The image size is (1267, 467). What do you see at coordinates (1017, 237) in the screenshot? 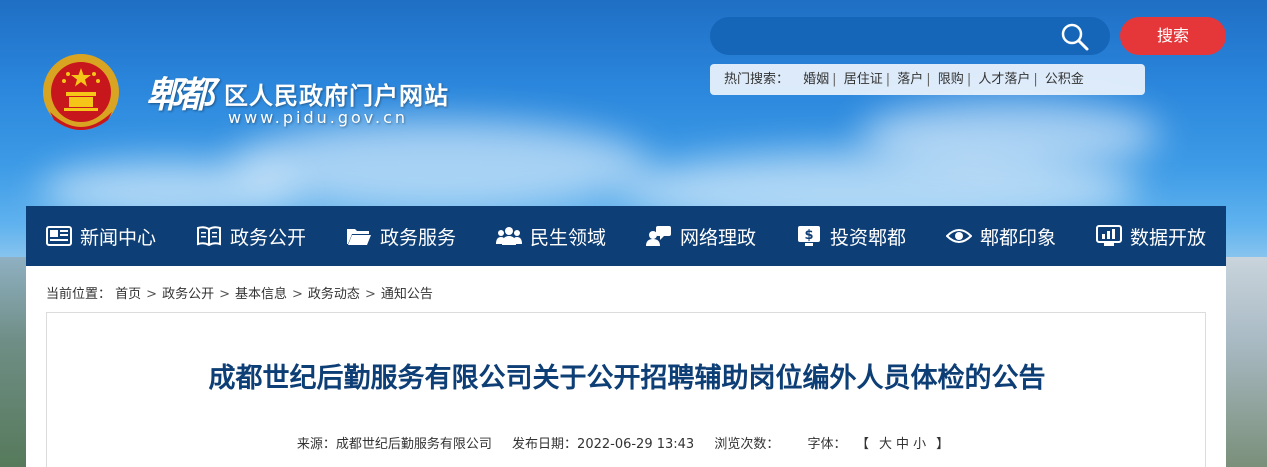
I see `nav-item-label: 郫都印象` at bounding box center [1017, 237].